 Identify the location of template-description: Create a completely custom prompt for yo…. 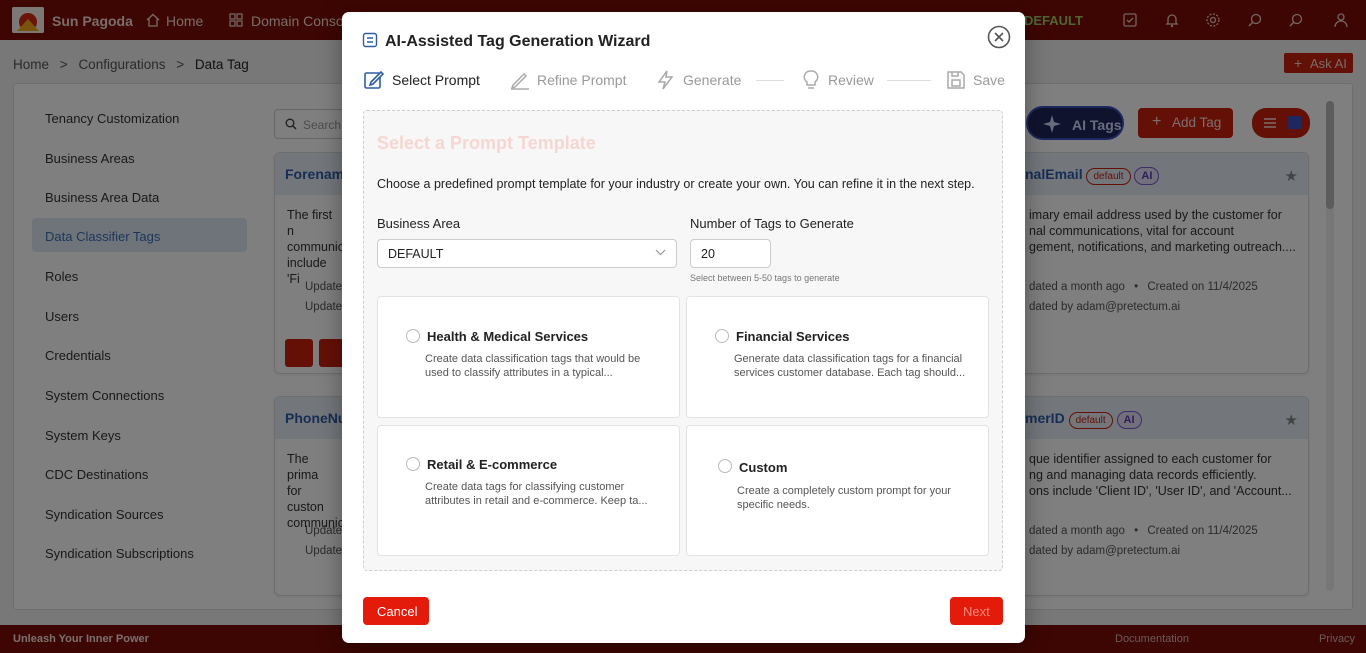
(857, 498).